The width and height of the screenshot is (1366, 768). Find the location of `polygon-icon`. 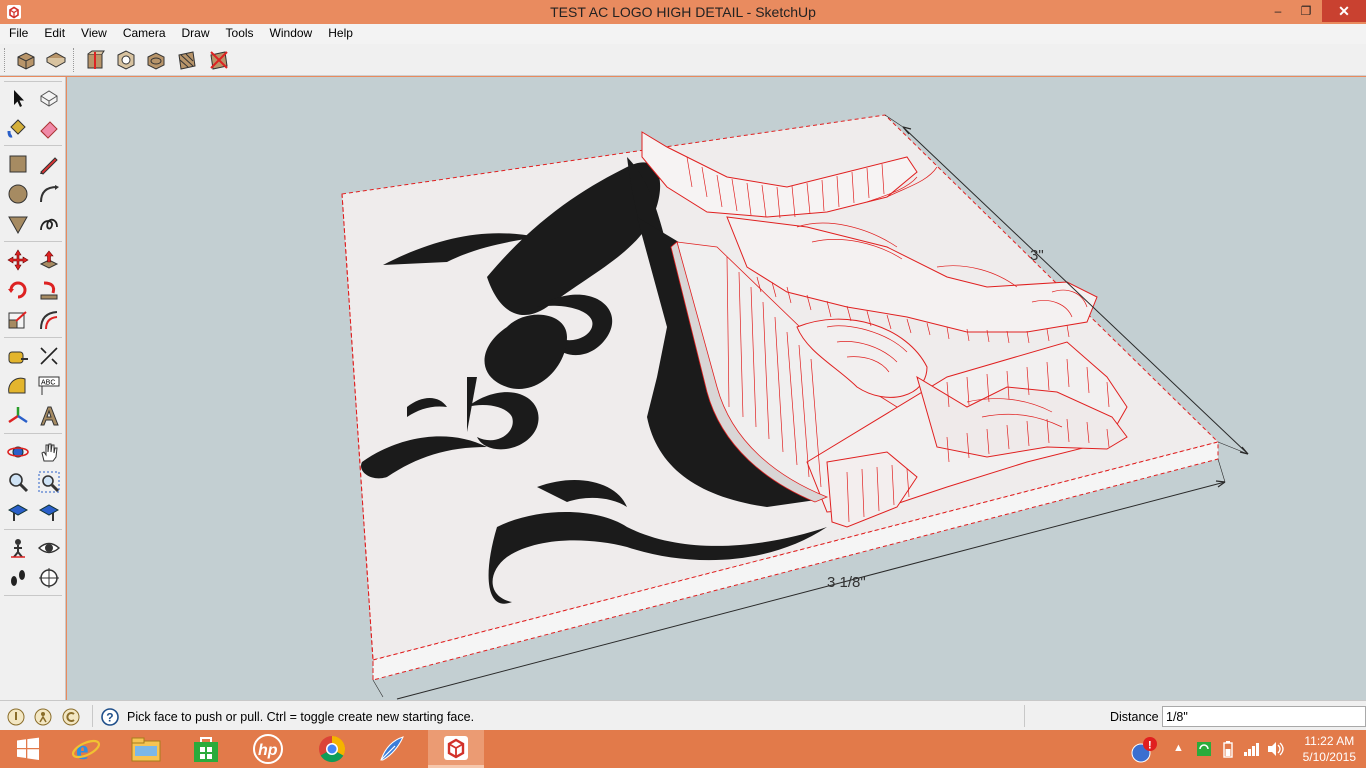

polygon-icon is located at coordinates (18, 224).